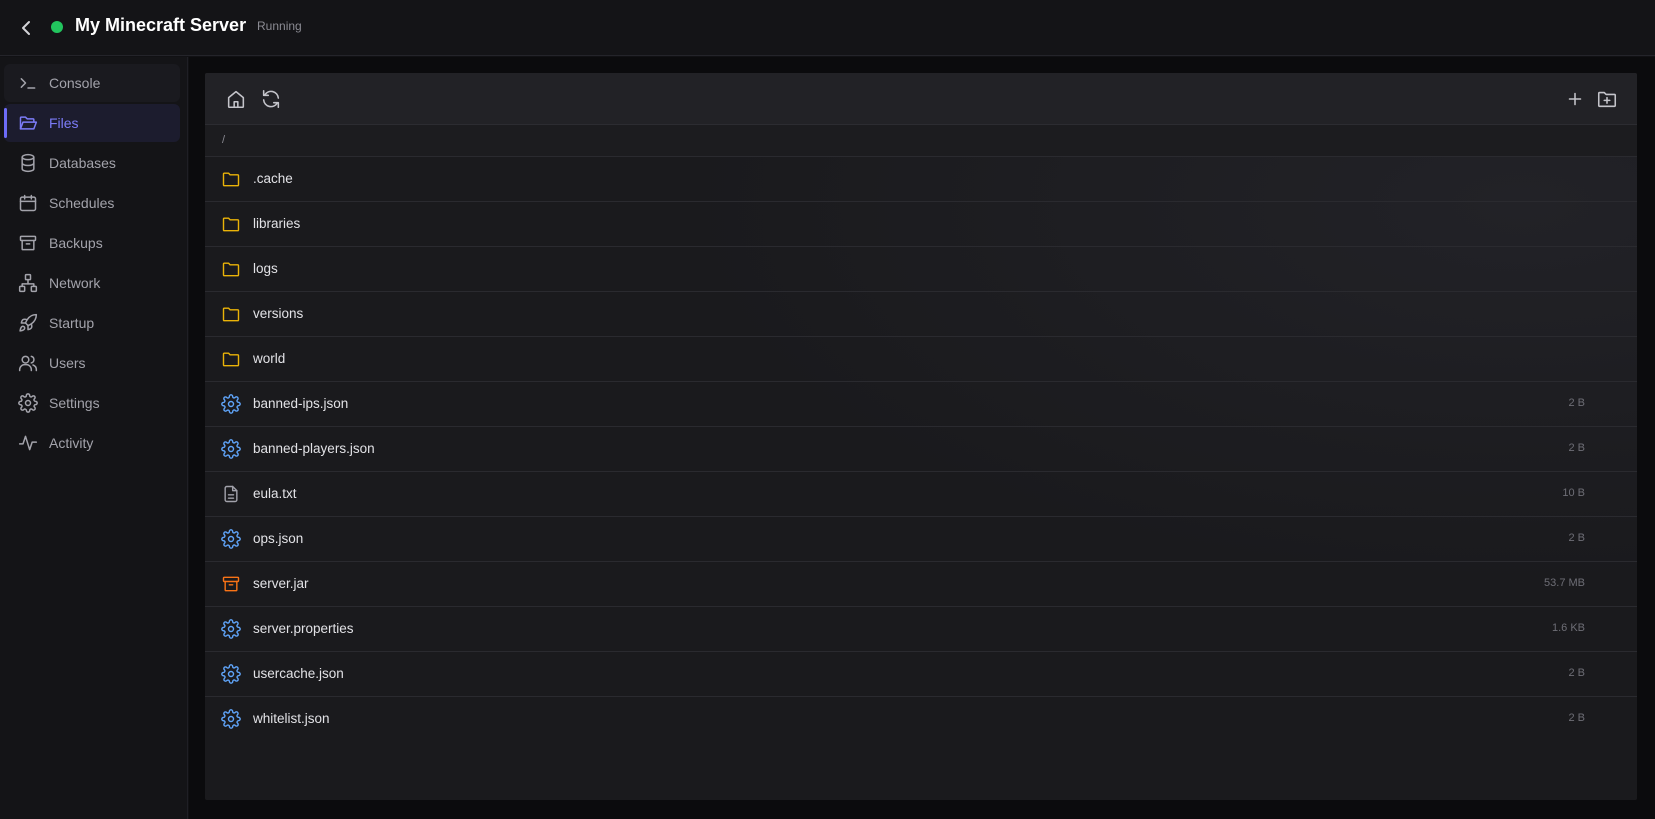 This screenshot has height=819, width=1655. I want to click on folder-row: logs, so click(921, 269).